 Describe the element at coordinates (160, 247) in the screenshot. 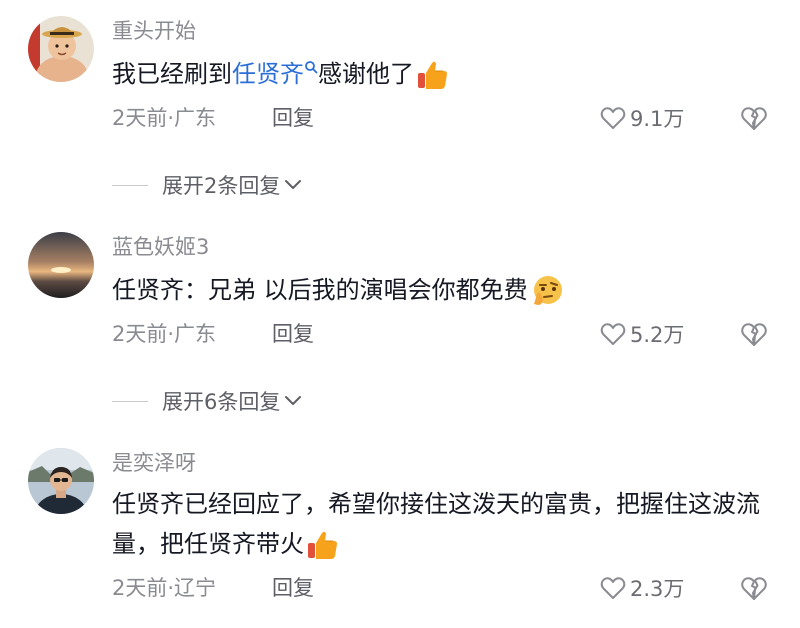

I see `comment-username: 蓝色妖姬3` at that location.